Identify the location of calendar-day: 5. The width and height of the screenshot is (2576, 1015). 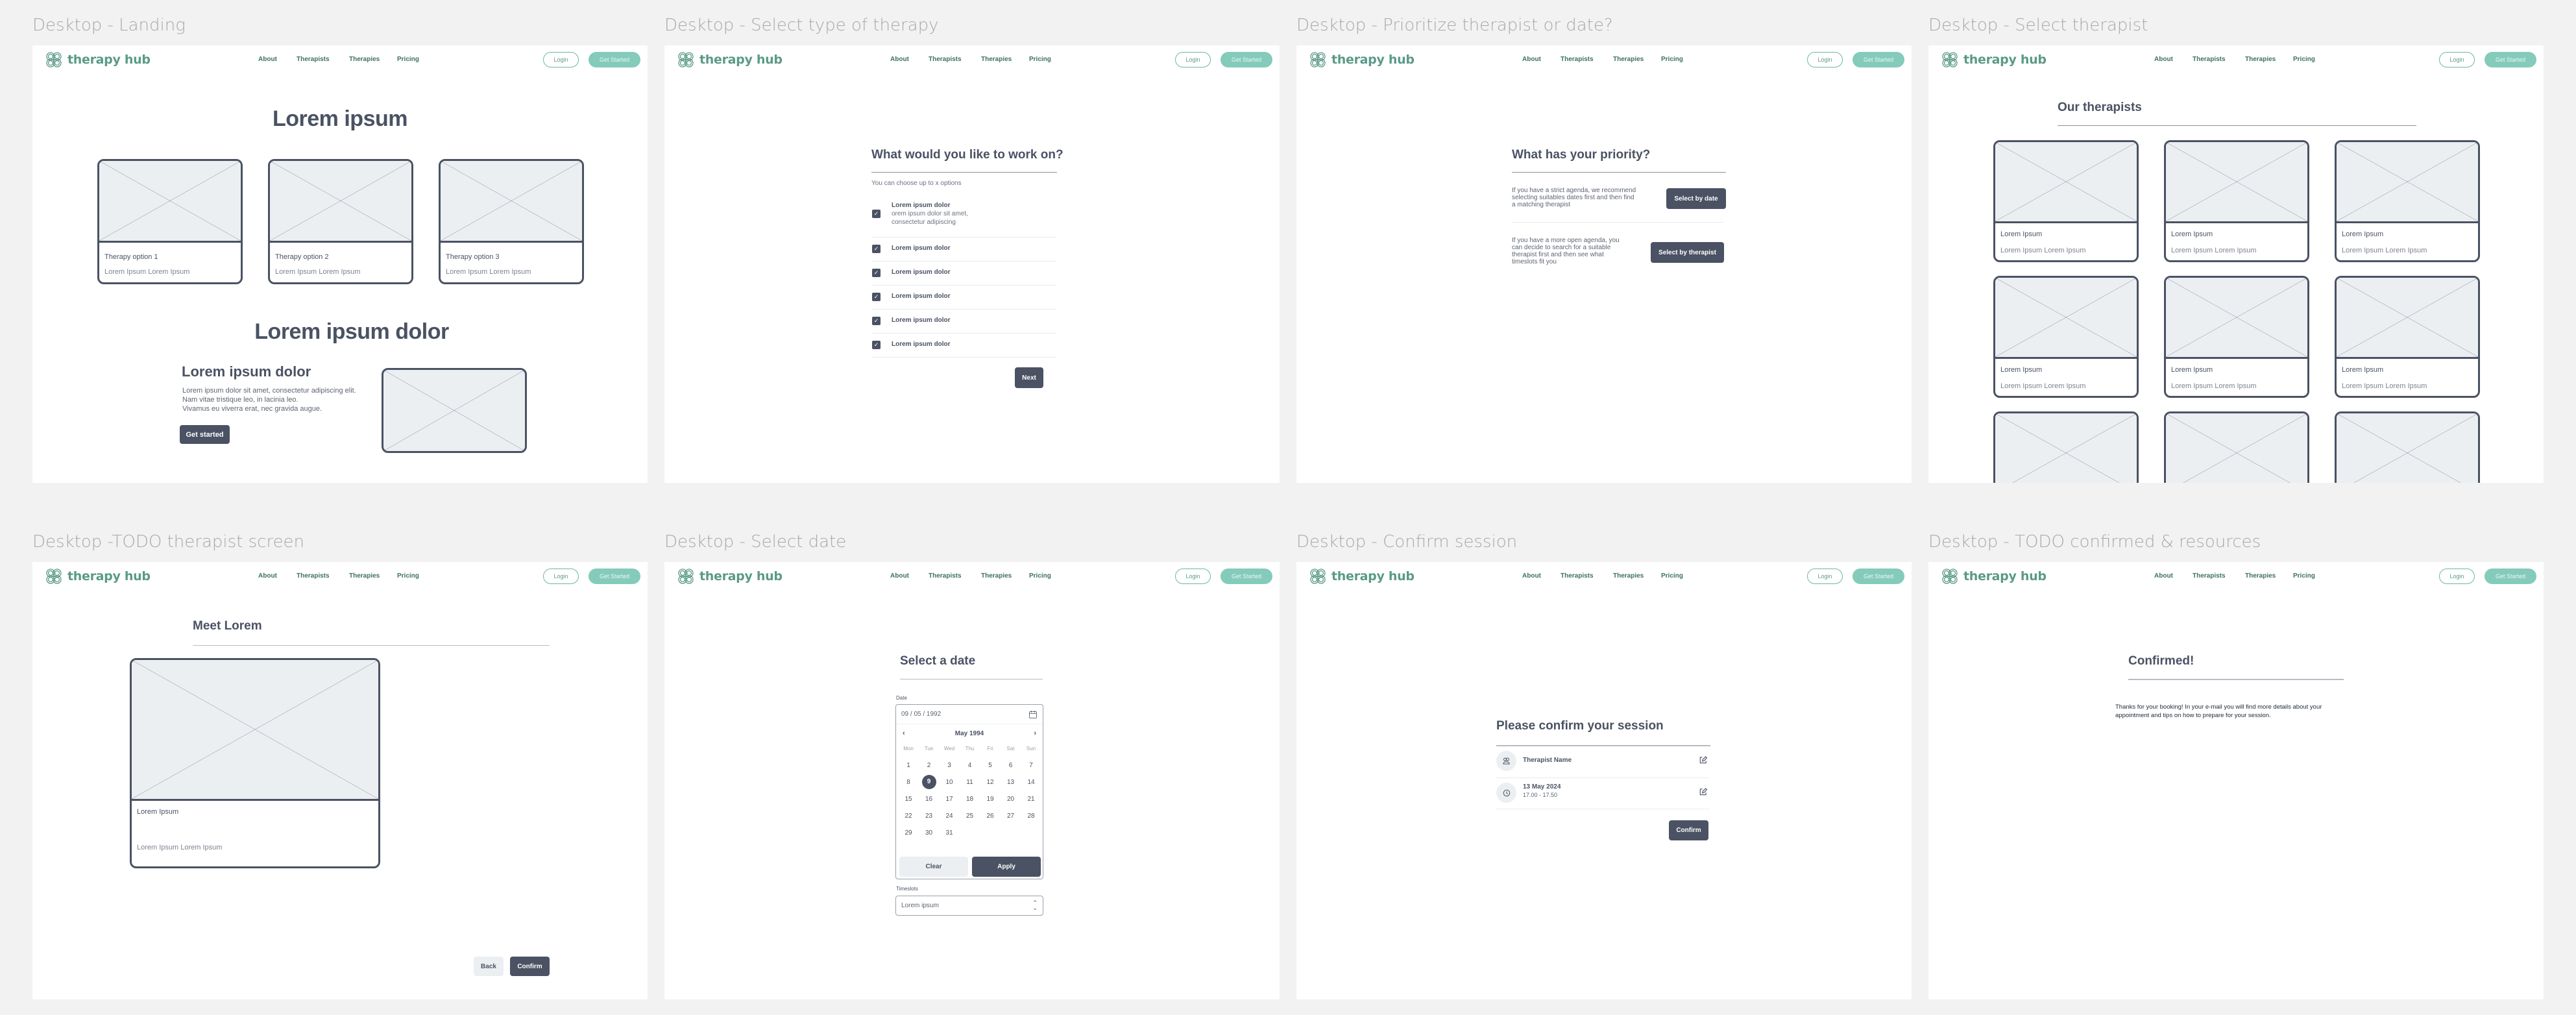
(990, 765).